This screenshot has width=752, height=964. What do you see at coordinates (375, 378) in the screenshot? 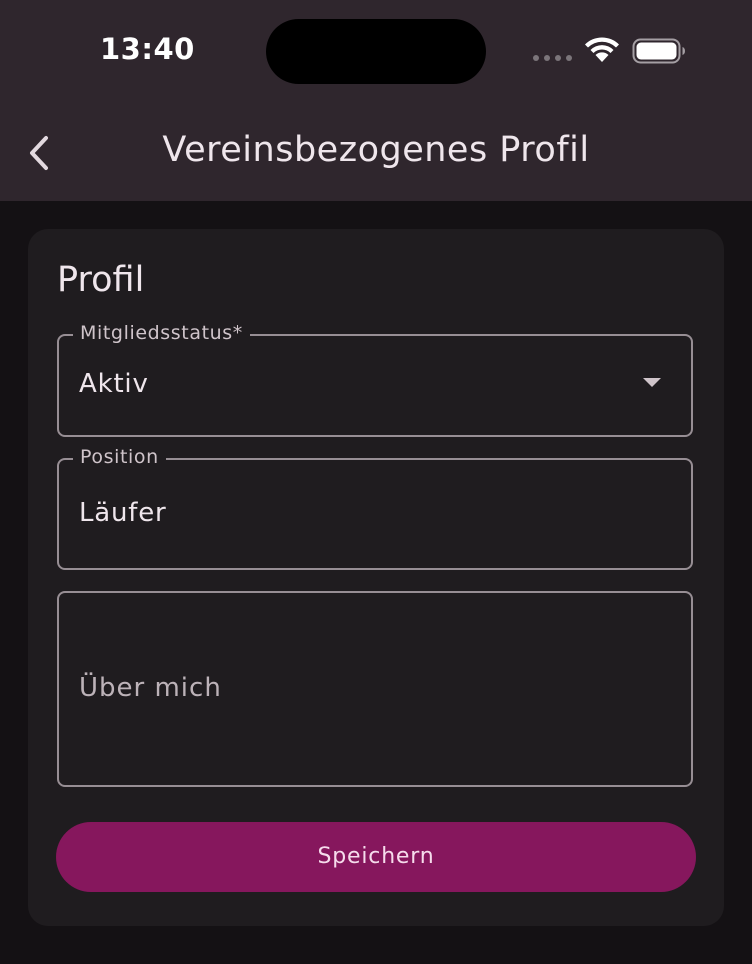
I see `member-status-dropdown: Mitgliedsstatus* Aktiv` at bounding box center [375, 378].